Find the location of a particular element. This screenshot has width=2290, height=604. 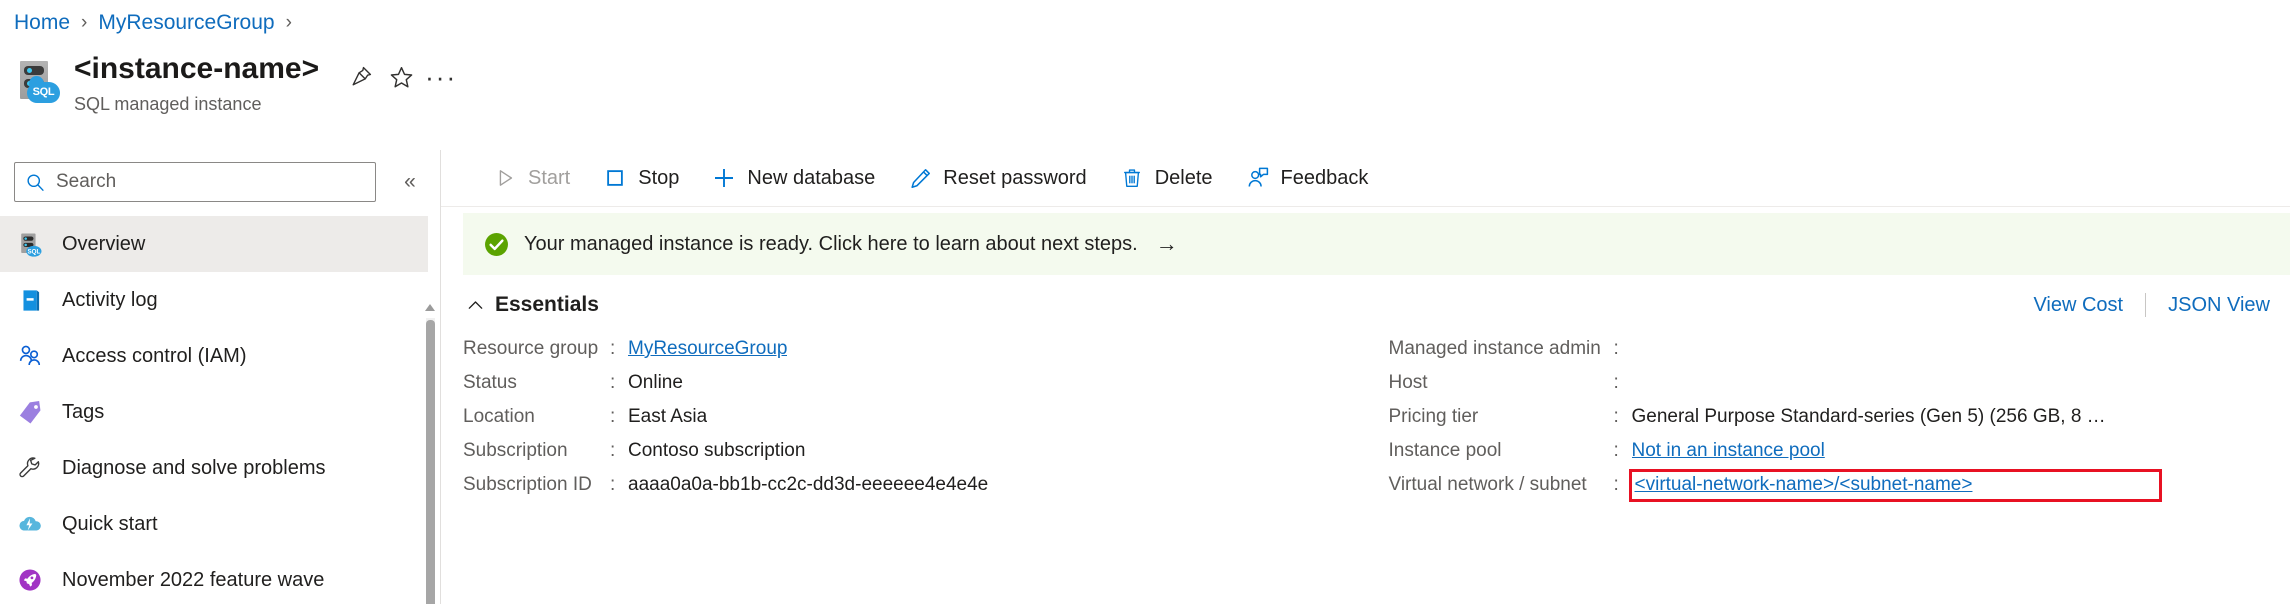

resource-group-link: MyResourceGroup is located at coordinates (707, 349).